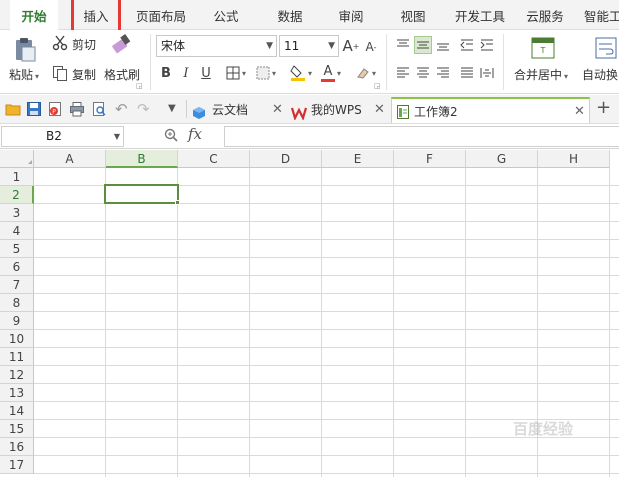  I want to click on zoom-search-icon, so click(171, 136).